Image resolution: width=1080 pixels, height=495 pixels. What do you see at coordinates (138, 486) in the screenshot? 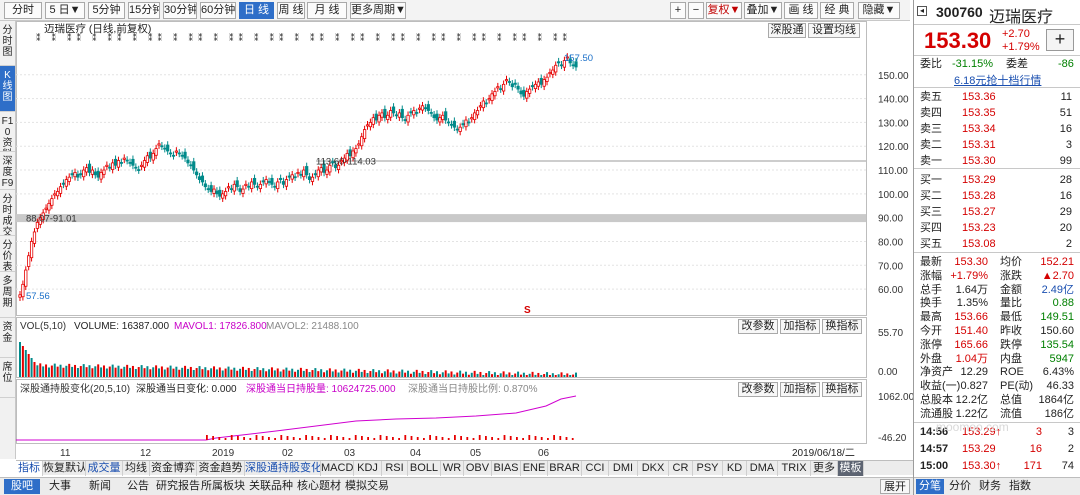
I see `bottom-link-announcements: 公告` at bounding box center [138, 486].